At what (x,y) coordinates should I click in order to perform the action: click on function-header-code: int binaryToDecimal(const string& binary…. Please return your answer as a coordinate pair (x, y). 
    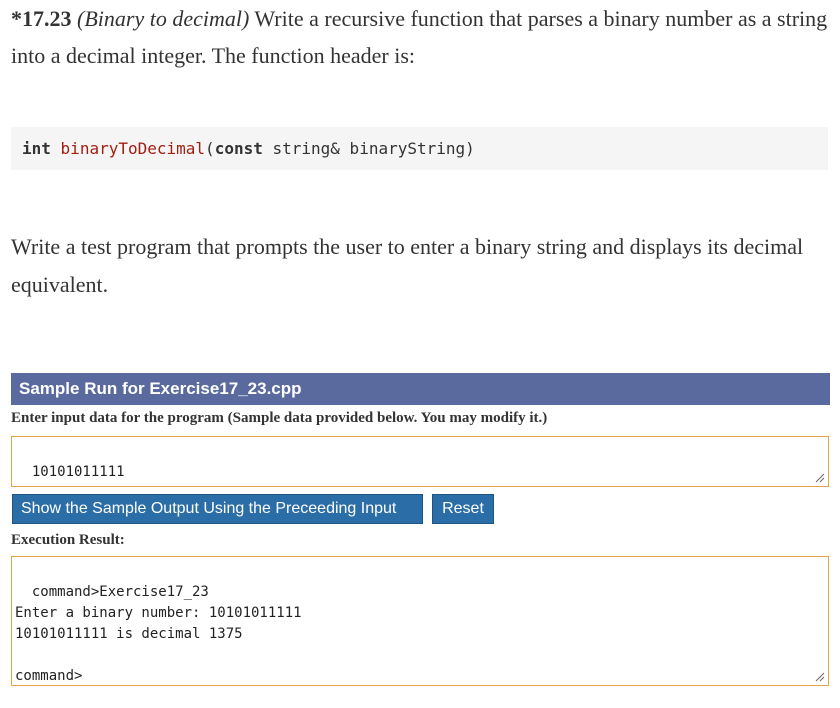
    Looking at the image, I should click on (419, 148).